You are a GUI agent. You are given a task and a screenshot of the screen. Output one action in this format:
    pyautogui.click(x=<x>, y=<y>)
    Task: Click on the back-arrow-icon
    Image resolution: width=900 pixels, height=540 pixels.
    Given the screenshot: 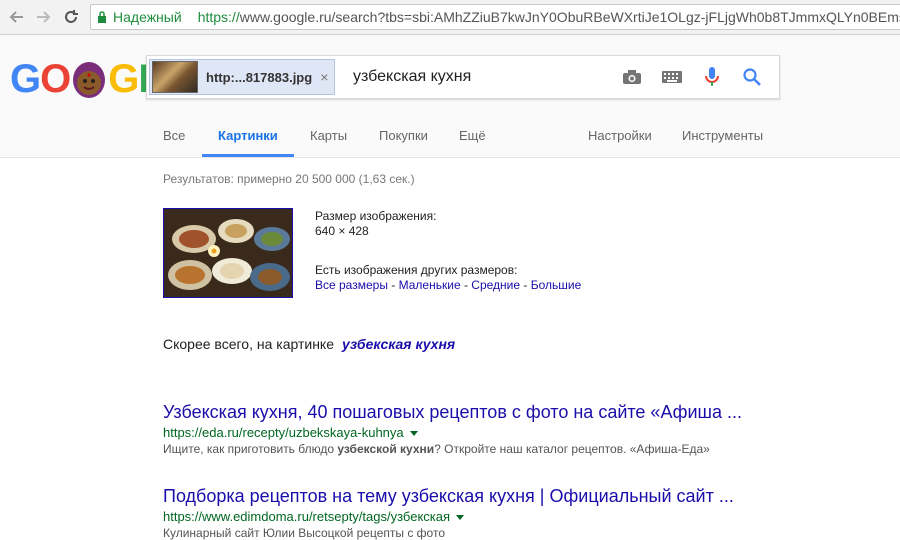 What is the action you would take?
    pyautogui.click(x=16, y=17)
    